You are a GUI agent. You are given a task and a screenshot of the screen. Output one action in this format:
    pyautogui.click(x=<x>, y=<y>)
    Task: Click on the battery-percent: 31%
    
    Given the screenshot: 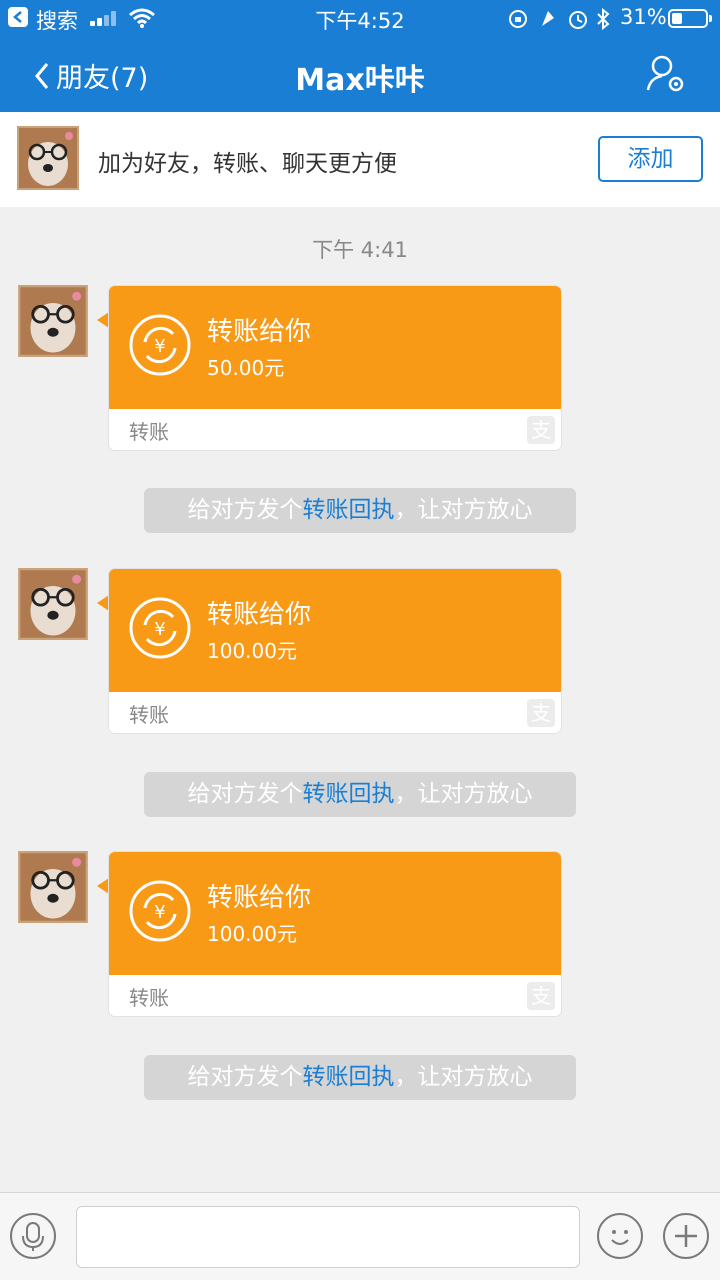 What is the action you would take?
    pyautogui.click(x=643, y=17)
    